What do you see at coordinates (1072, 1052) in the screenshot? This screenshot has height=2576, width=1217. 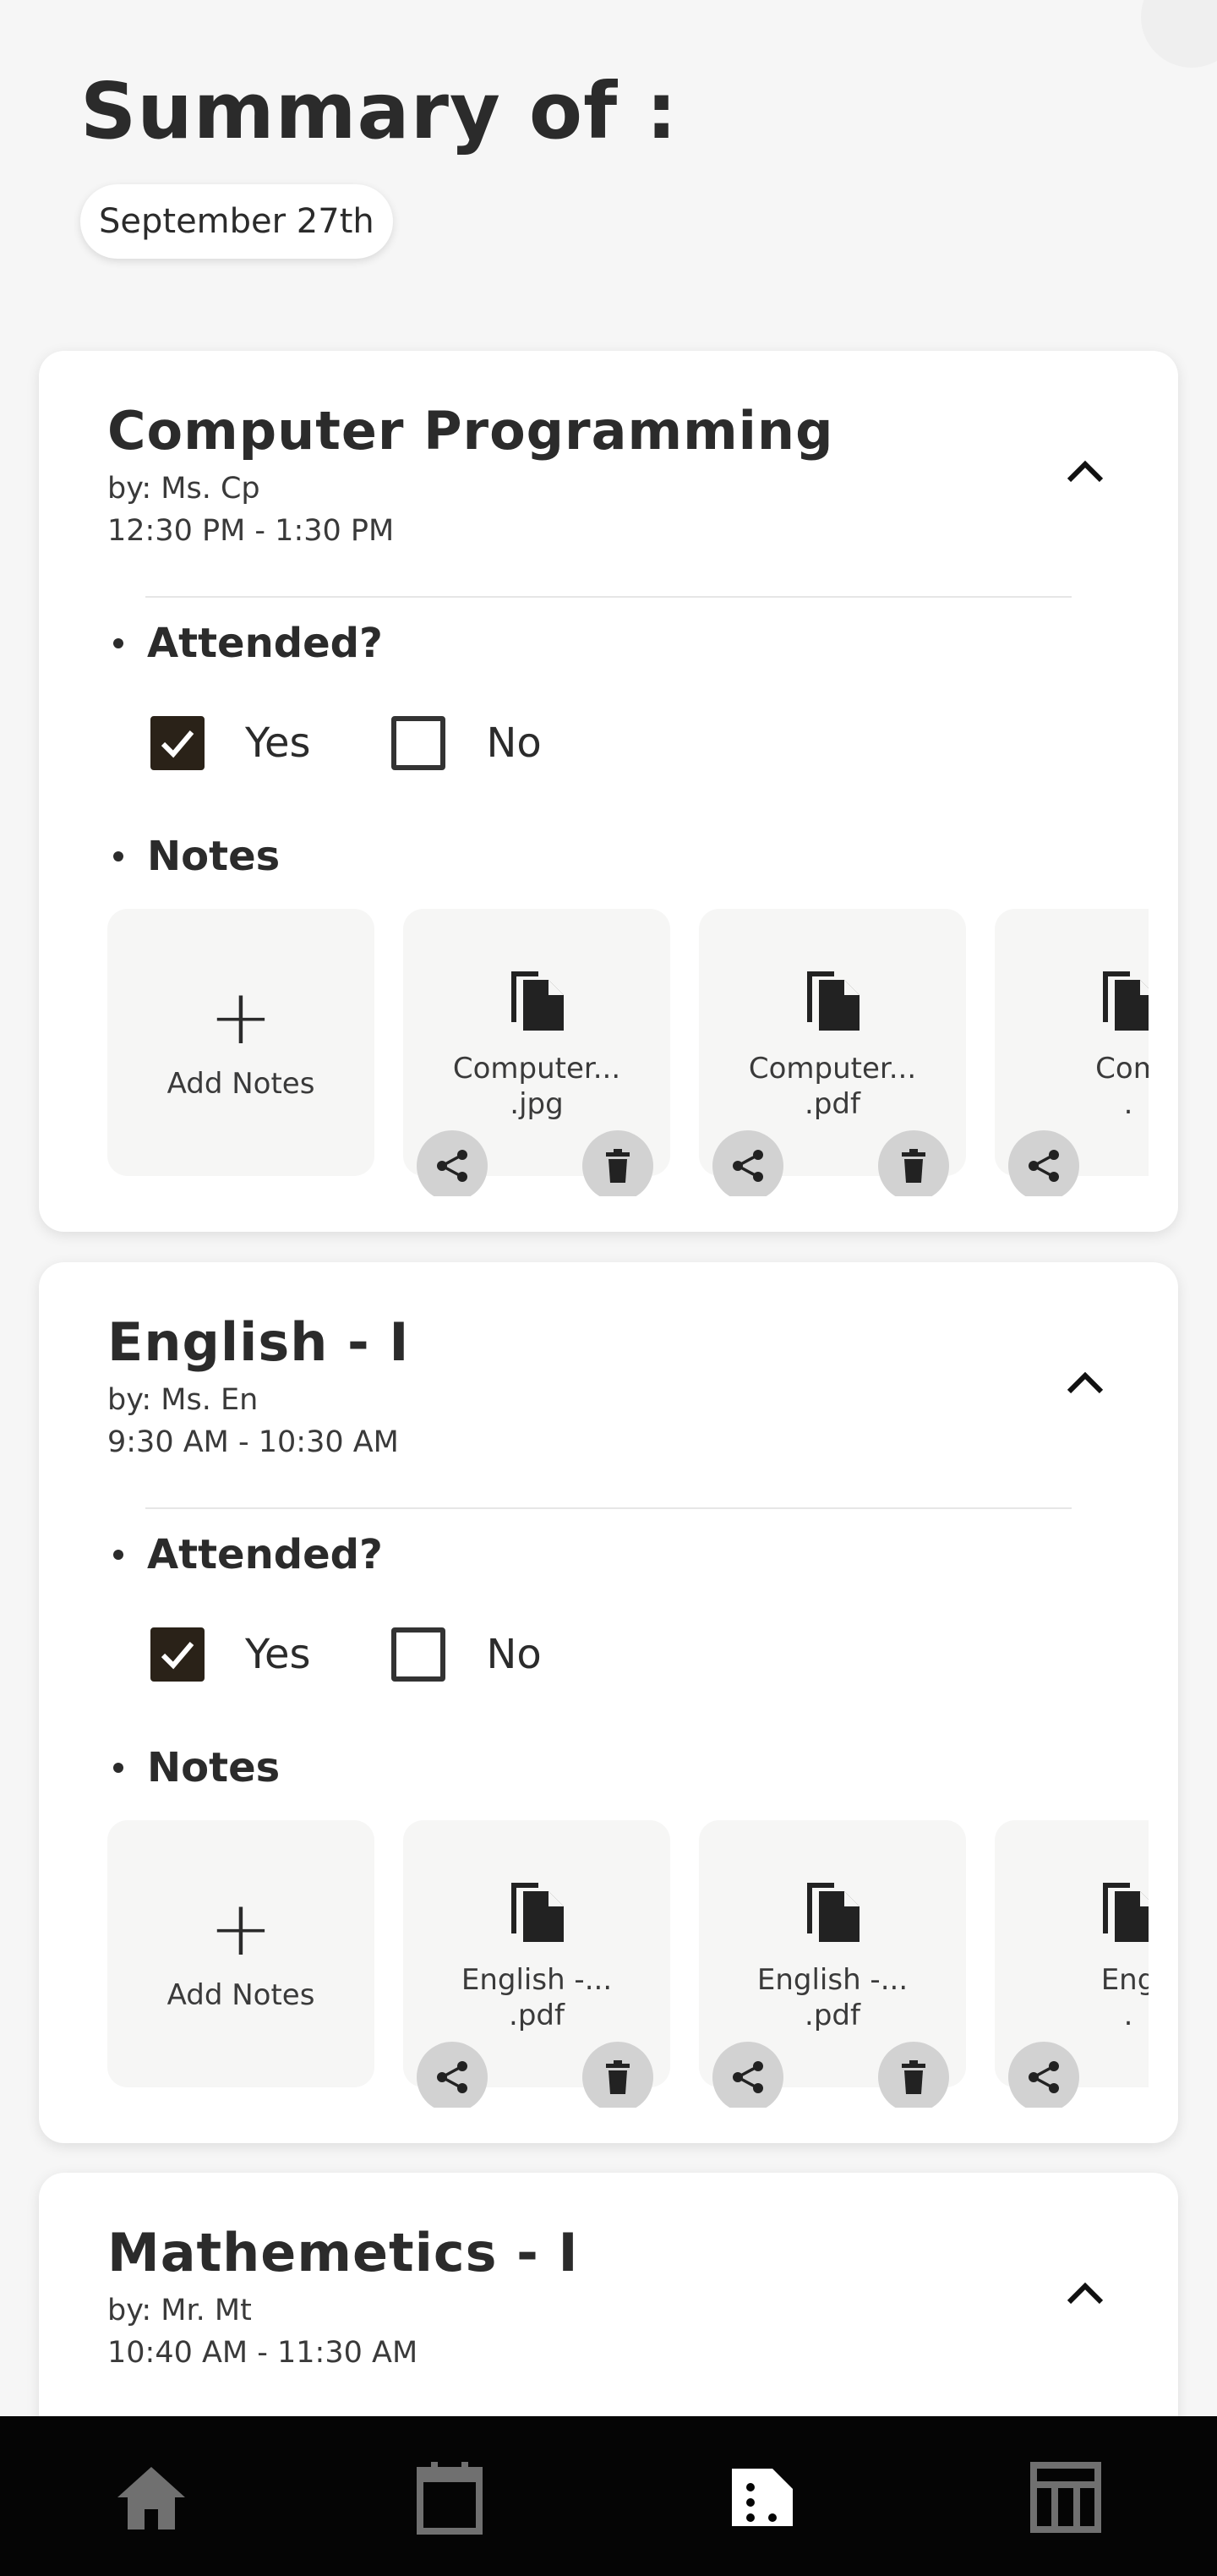 I see `note-file: Com.` at bounding box center [1072, 1052].